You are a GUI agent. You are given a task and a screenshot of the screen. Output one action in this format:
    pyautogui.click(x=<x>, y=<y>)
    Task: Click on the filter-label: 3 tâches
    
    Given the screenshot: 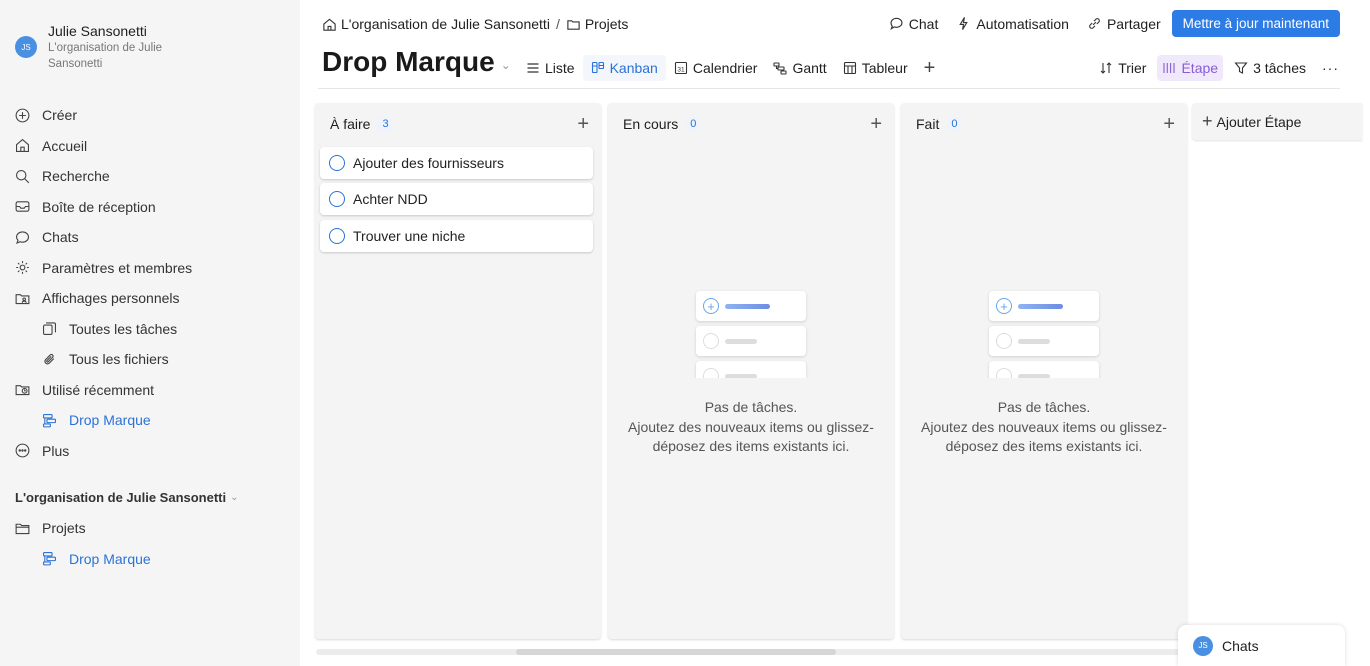 What is the action you would take?
    pyautogui.click(x=1279, y=68)
    